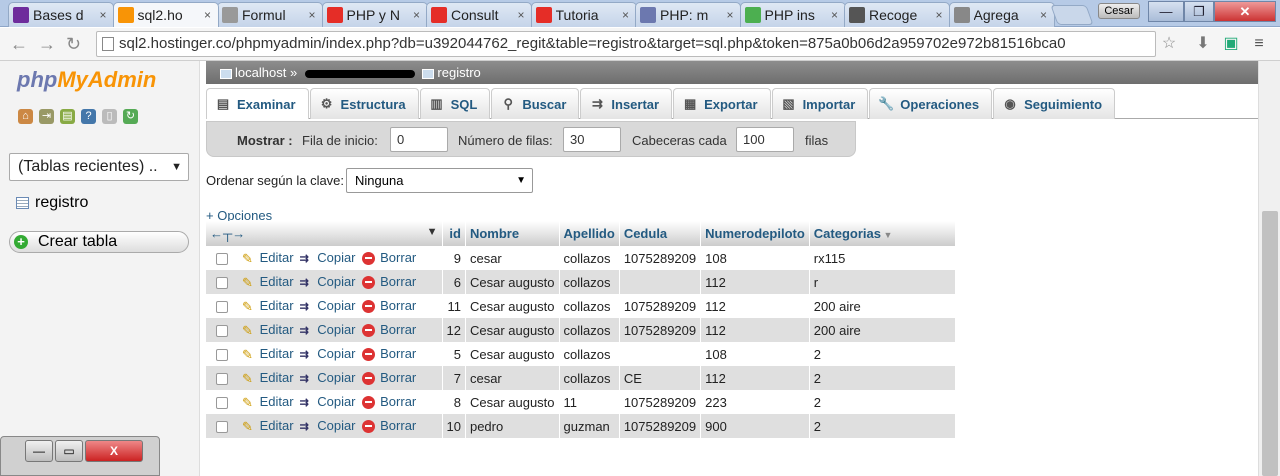 Image resolution: width=1280 pixels, height=476 pixels. I want to click on column-header-categorias: Categorias ▼, so click(882, 233).